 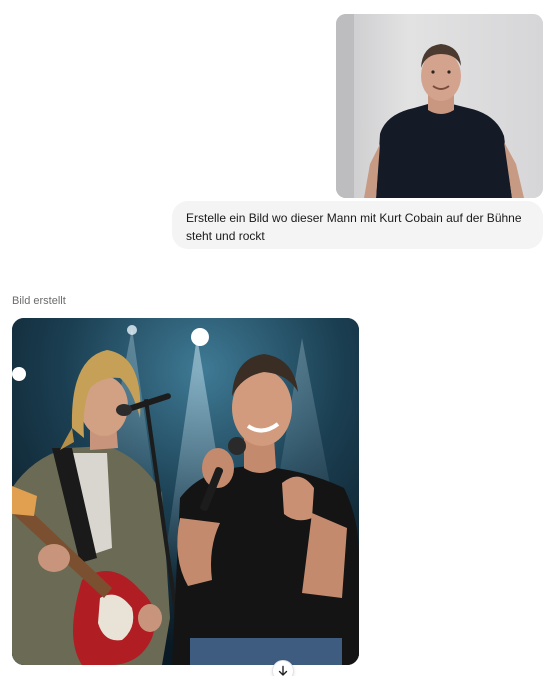 I want to click on uploaded-photo-image, so click(x=439, y=106).